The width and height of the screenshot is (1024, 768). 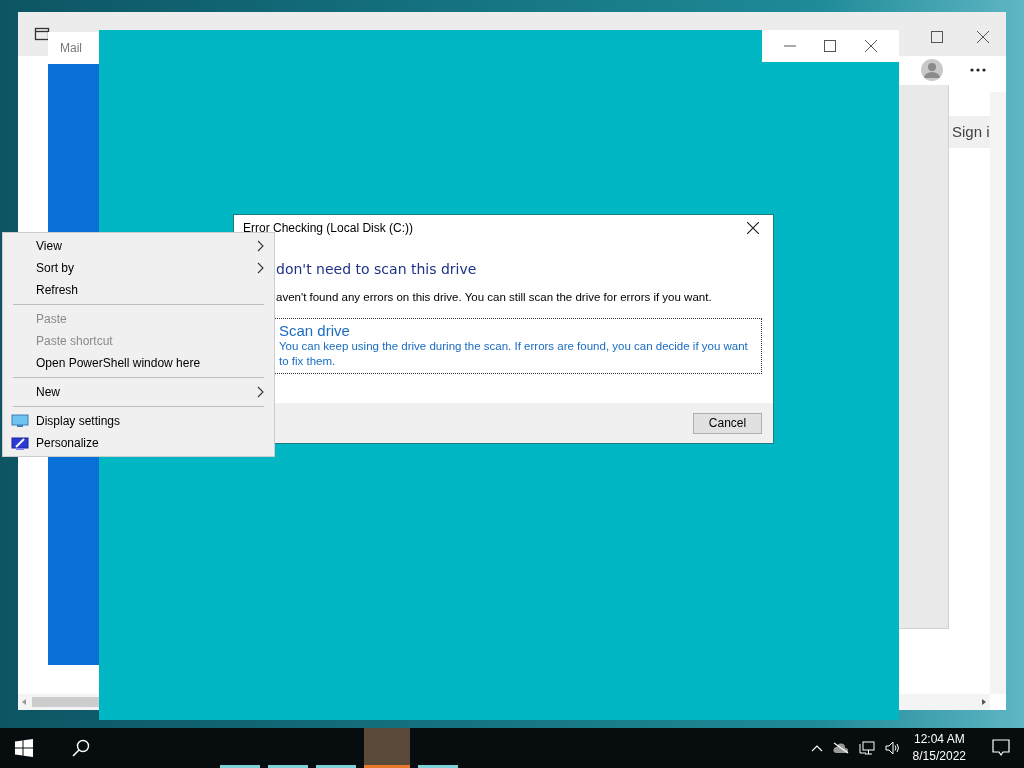 I want to click on cloud-icon, so click(x=840, y=748).